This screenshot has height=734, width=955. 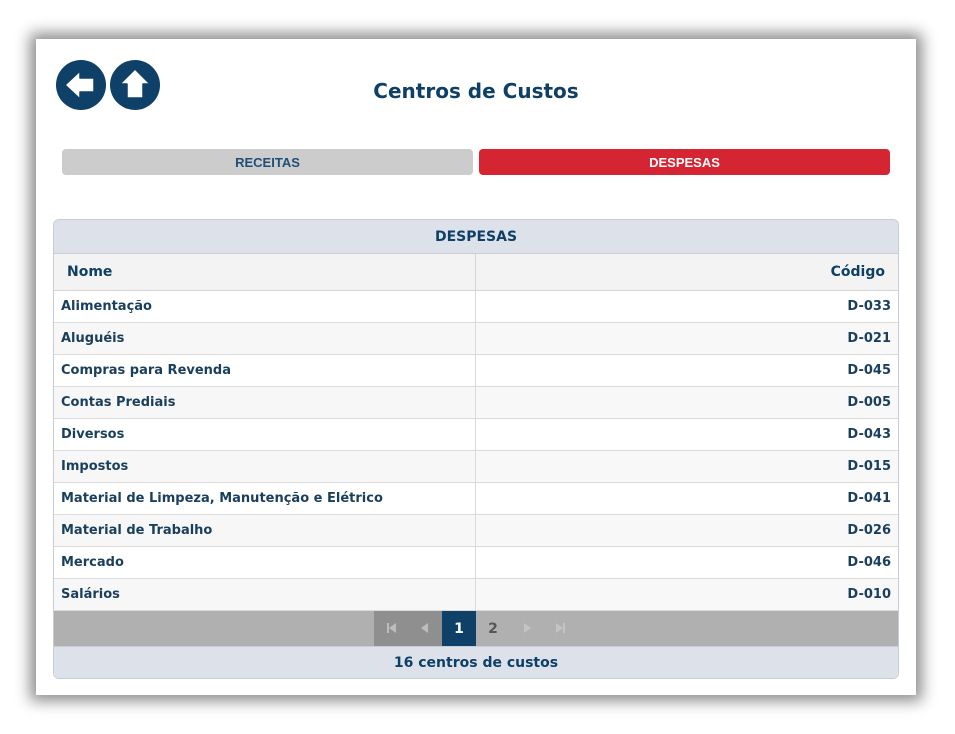 I want to click on row-codigo: D-010, so click(x=686, y=594).